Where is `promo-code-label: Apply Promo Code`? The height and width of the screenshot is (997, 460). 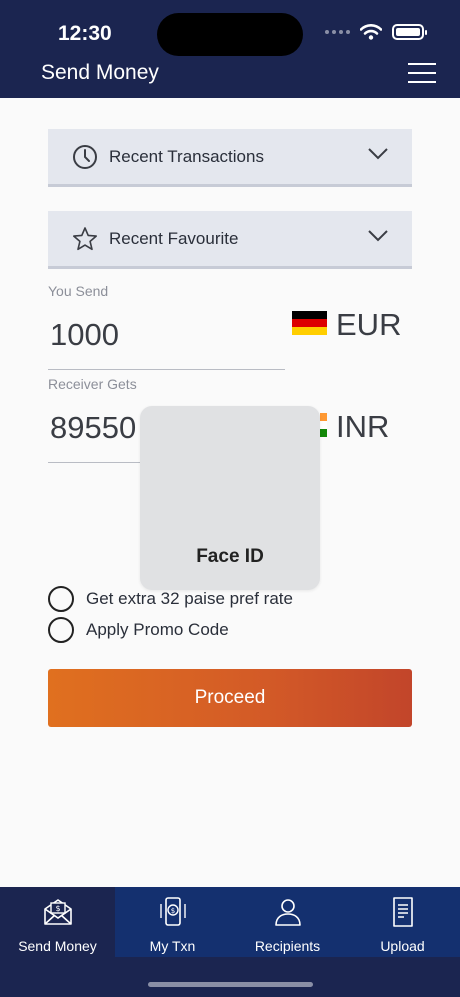 promo-code-label: Apply Promo Code is located at coordinates (157, 629).